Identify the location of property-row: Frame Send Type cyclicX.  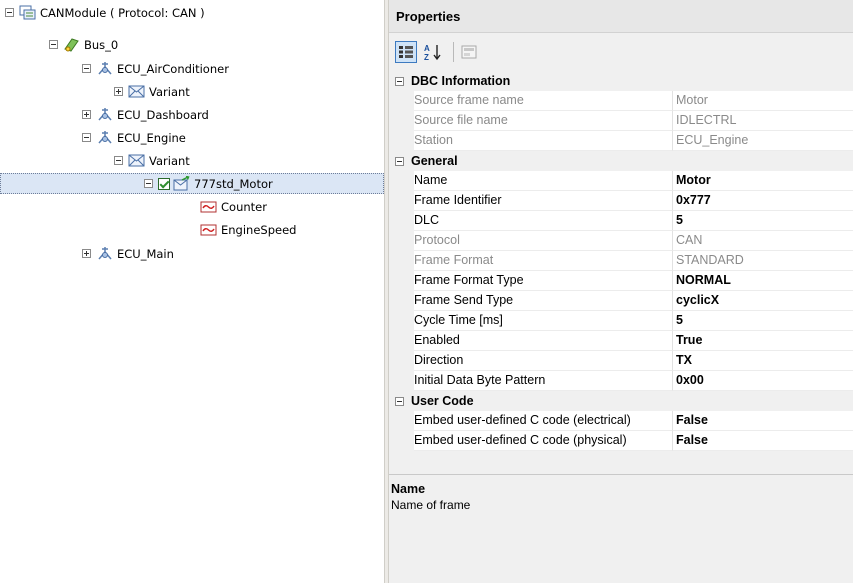
(621, 301).